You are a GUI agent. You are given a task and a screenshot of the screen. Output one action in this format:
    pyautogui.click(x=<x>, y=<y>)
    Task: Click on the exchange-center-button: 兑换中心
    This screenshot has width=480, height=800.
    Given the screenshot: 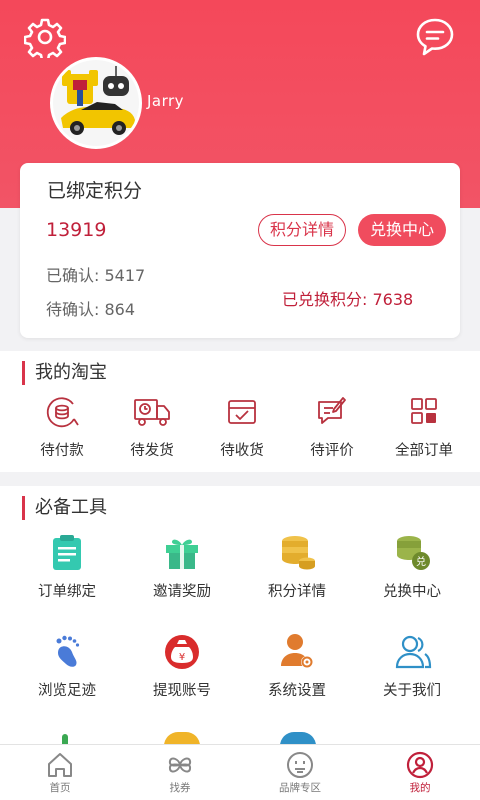 What is the action you would take?
    pyautogui.click(x=402, y=230)
    